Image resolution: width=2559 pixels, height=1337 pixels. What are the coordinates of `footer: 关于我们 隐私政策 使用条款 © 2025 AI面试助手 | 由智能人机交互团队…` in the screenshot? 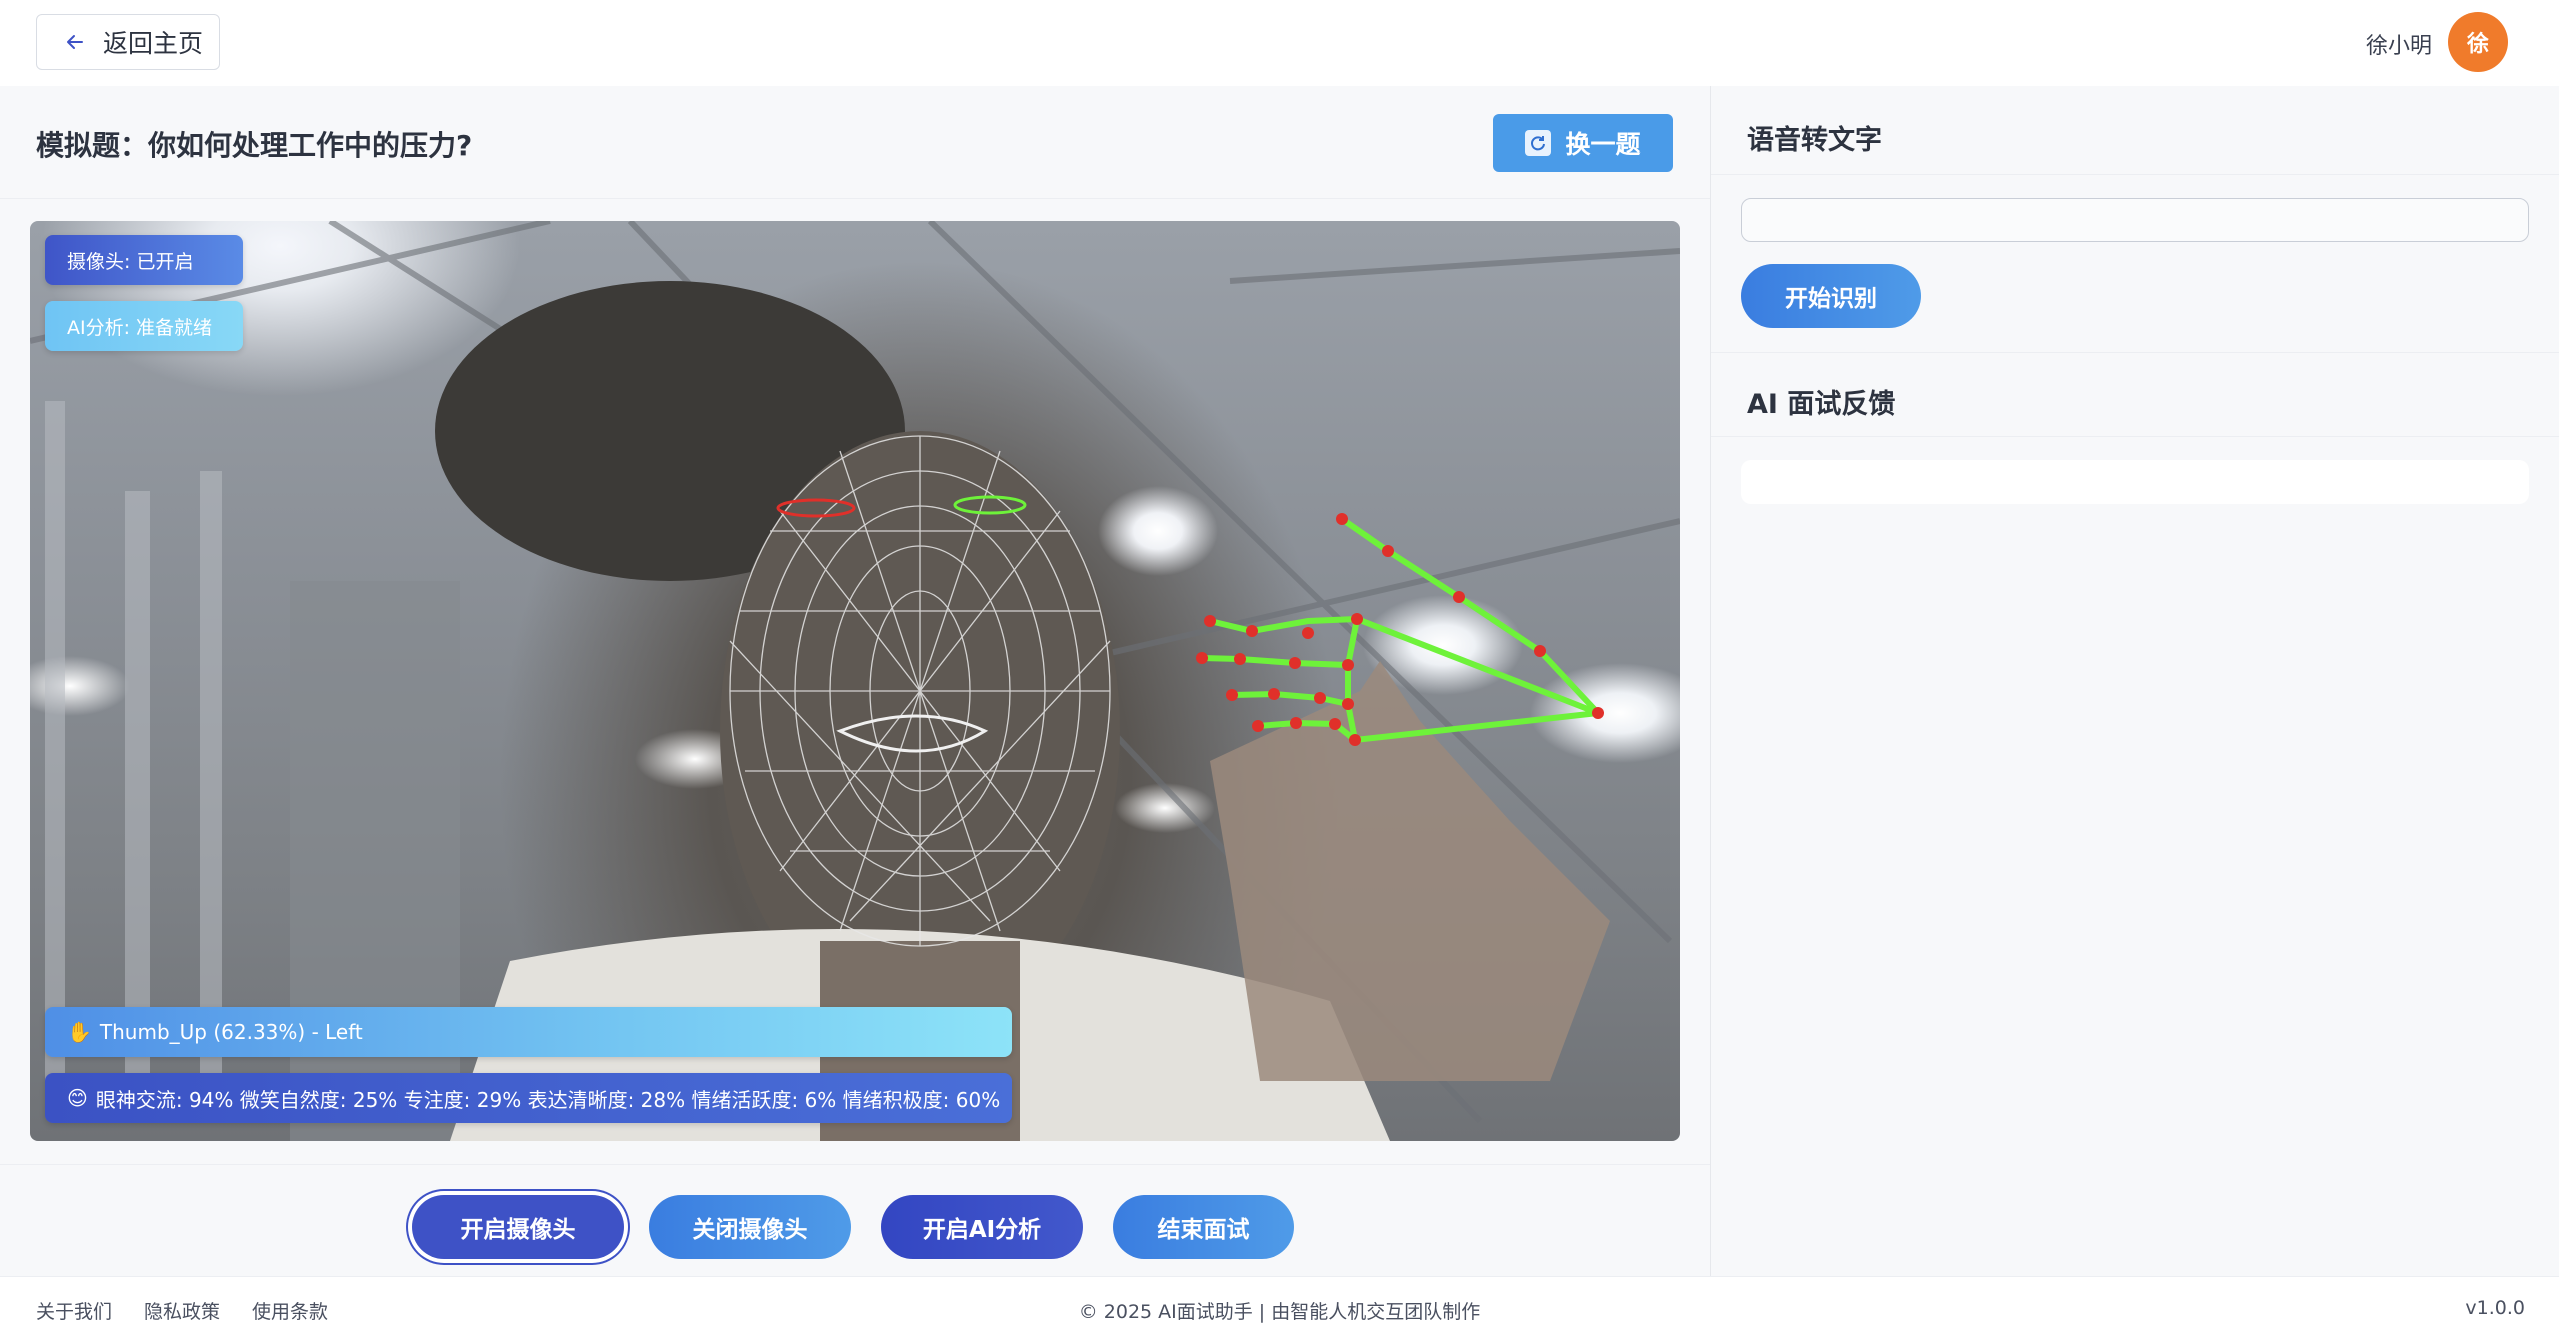 It's located at (1279, 1306).